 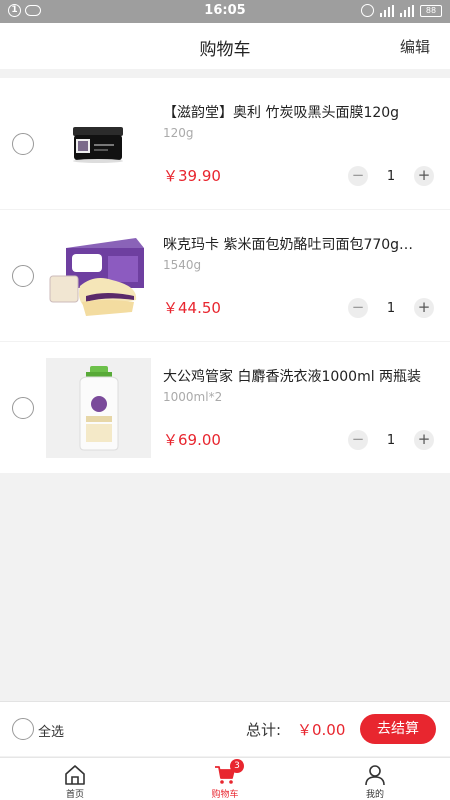 I want to click on product-spec: 1540g, so click(x=182, y=265).